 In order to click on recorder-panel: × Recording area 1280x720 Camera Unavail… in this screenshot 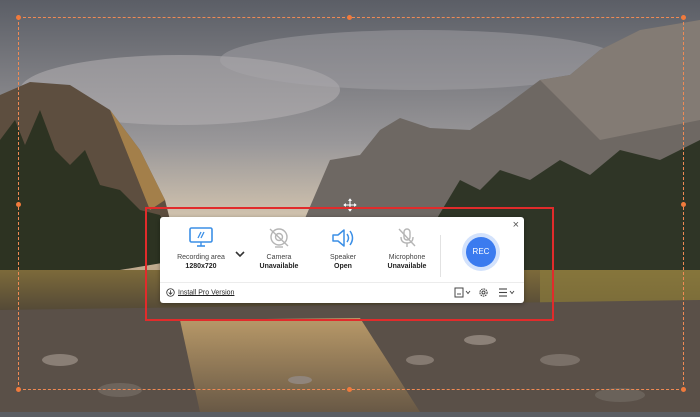, I will do `click(342, 260)`.